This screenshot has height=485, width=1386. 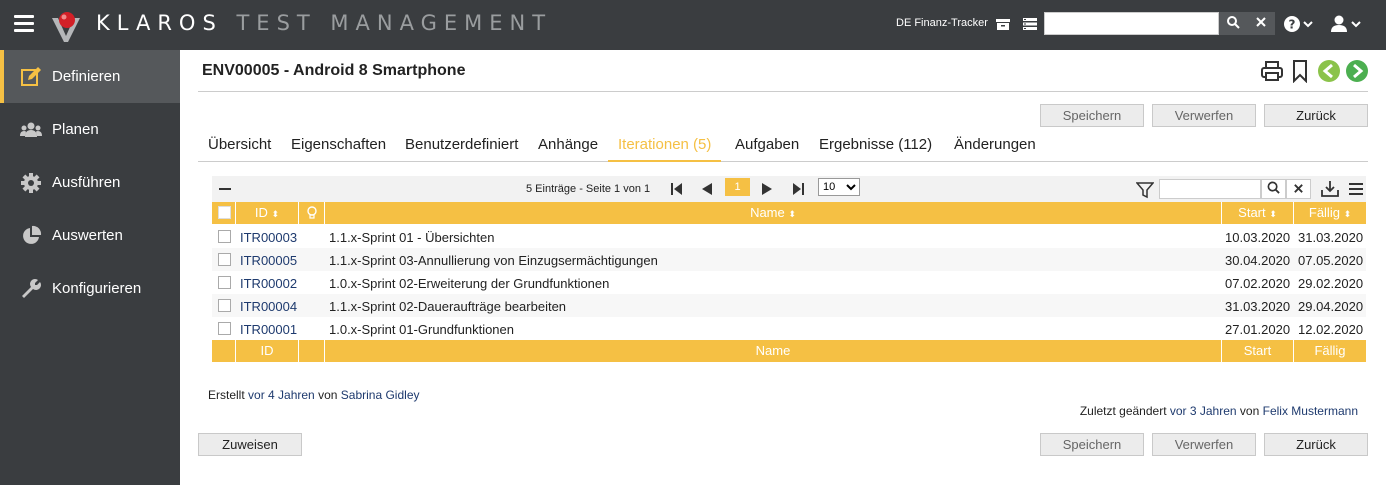 I want to click on next-arrow-icon, so click(x=1357, y=71).